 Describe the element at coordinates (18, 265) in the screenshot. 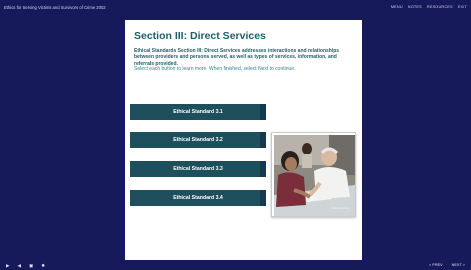

I see `volume-icon: ◀` at that location.